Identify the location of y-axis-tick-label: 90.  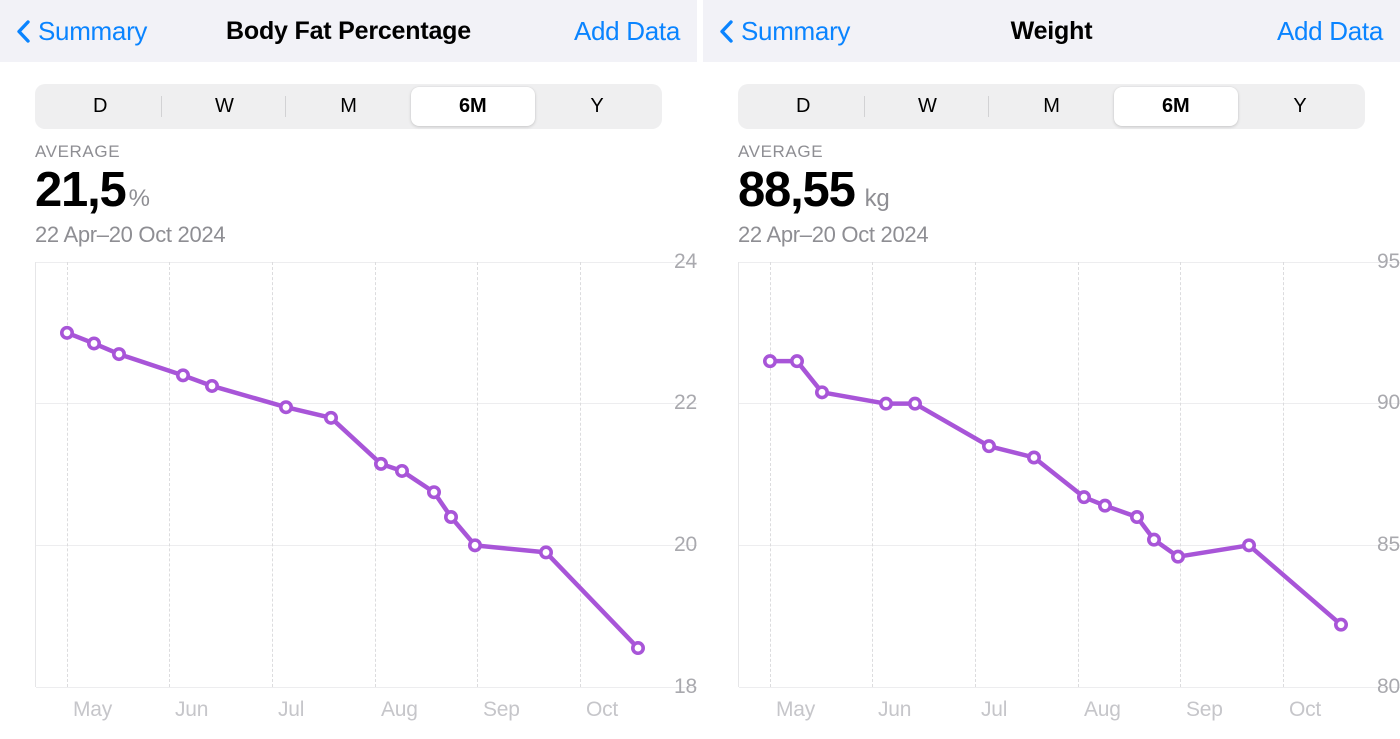
(1388, 403).